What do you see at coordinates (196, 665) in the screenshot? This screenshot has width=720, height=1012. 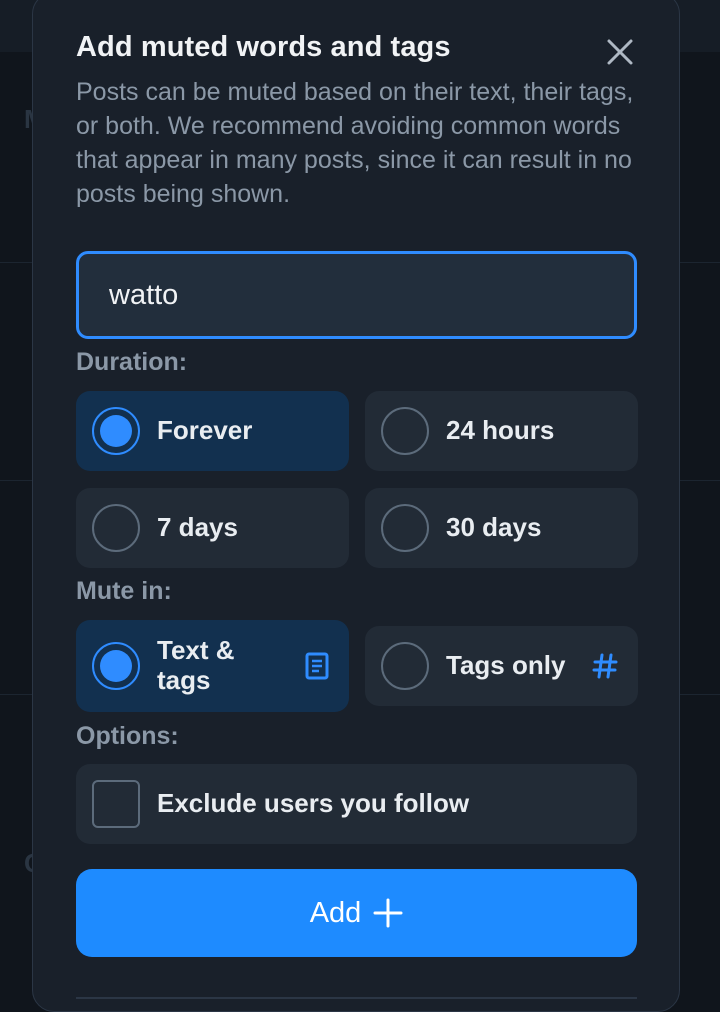 I see `mute-in-option-label: Text & tags` at bounding box center [196, 665].